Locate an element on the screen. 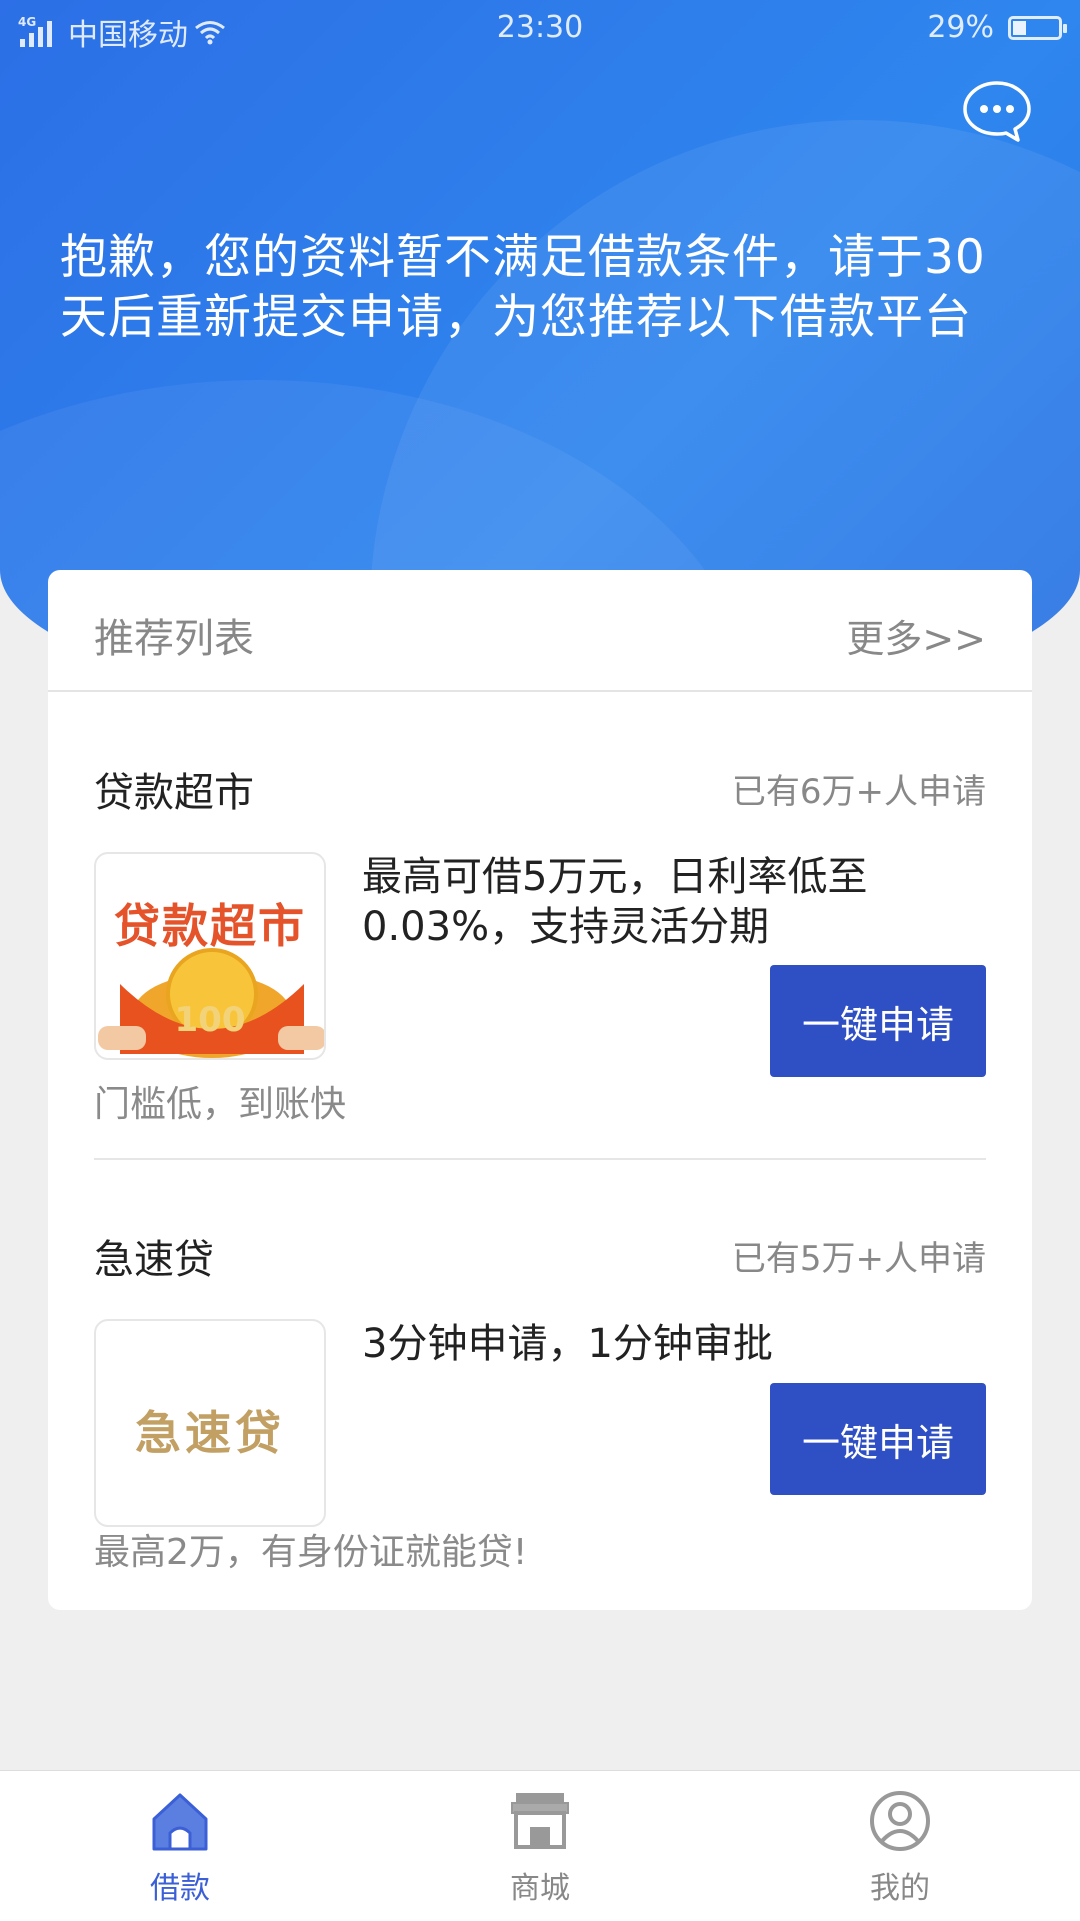 The image size is (1080, 1921). loan-supermarket-logo: 贷款超市 100 is located at coordinates (210, 956).